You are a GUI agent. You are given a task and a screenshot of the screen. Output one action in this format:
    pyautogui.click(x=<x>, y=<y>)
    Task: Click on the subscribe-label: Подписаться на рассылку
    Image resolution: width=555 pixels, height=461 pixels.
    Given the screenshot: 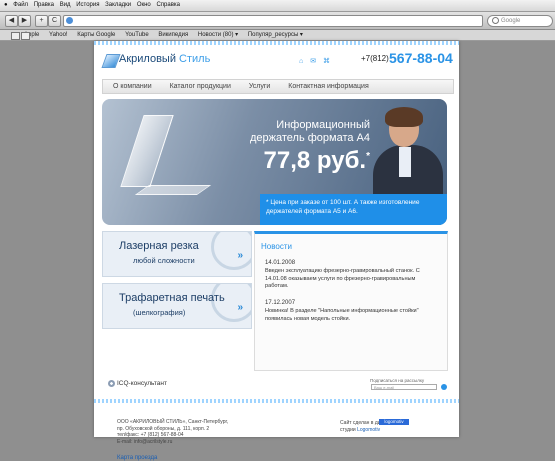 What is the action you would take?
    pyautogui.click(x=397, y=380)
    